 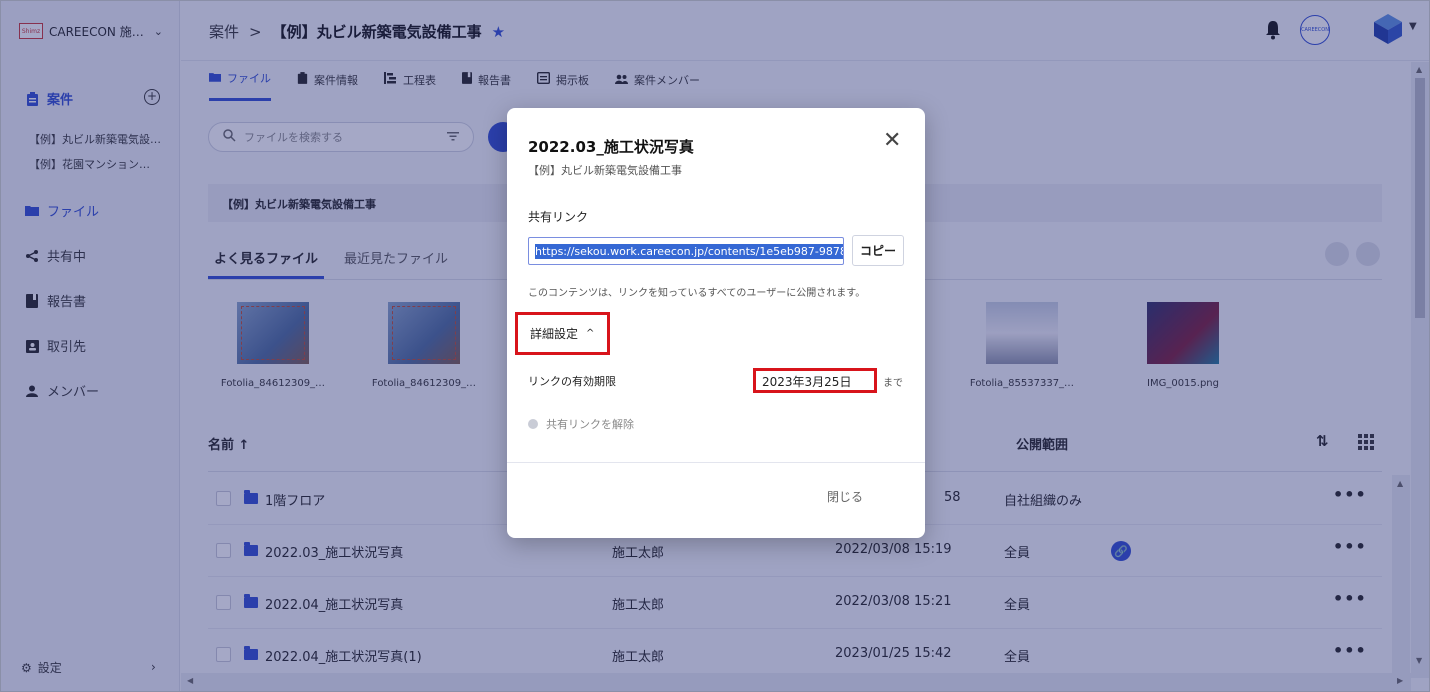 I want to click on dialog-subtitle: 【例】丸ビル新築電気設備工事, so click(x=605, y=170).